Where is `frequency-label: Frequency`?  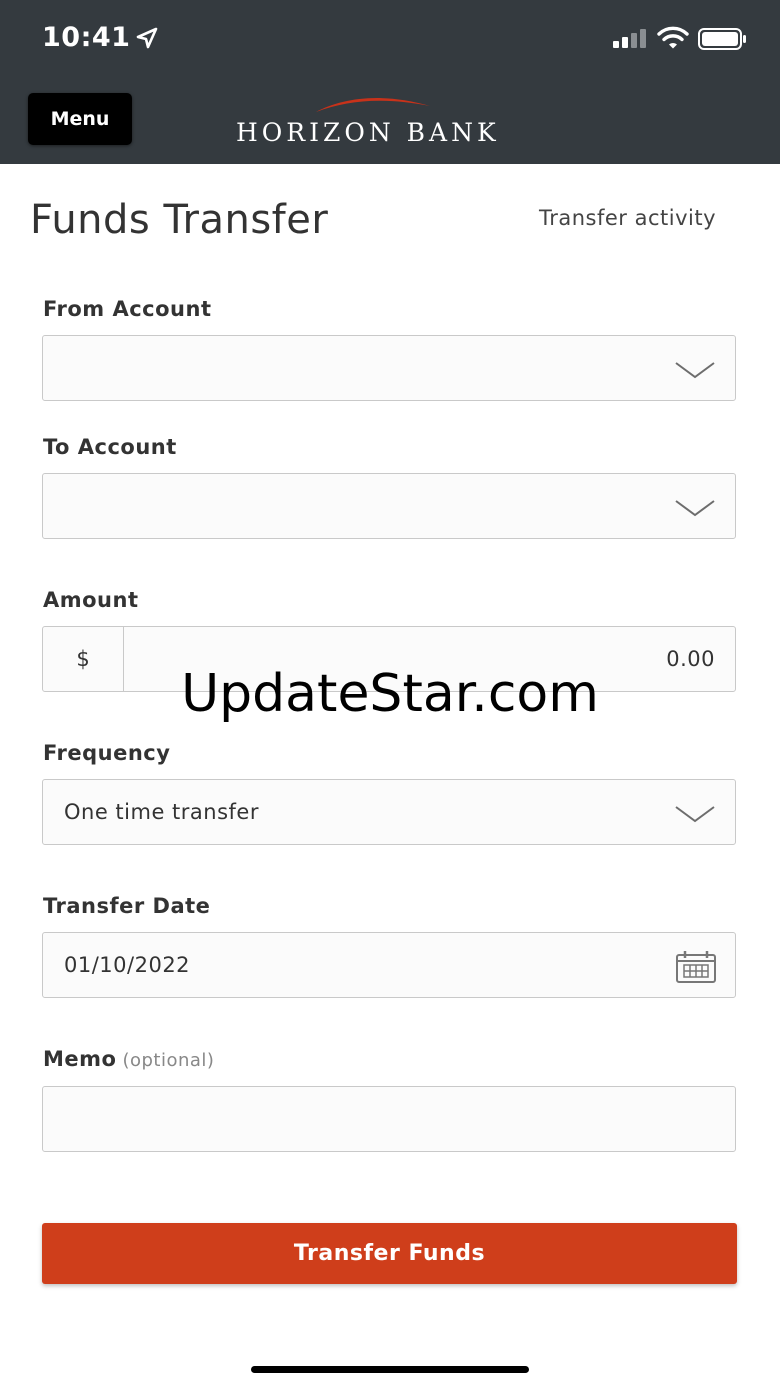
frequency-label: Frequency is located at coordinates (107, 753).